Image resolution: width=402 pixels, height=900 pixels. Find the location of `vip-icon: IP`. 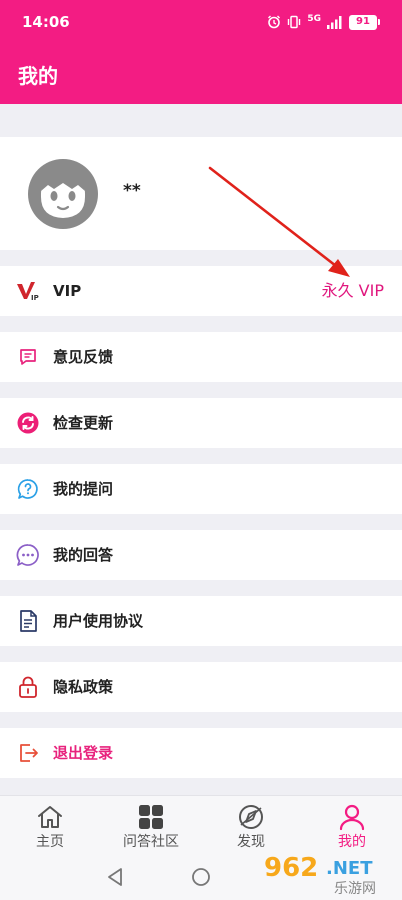

vip-icon: IP is located at coordinates (28, 291).